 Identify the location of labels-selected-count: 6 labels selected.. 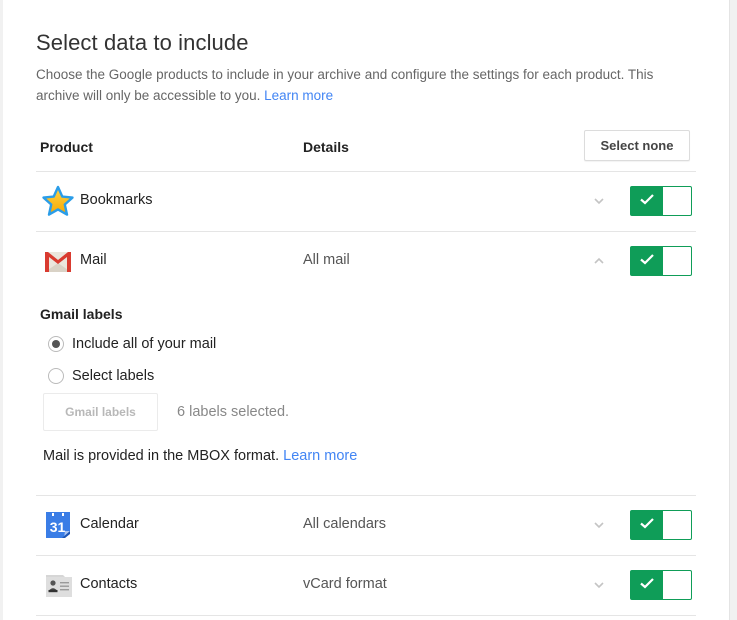
(233, 412).